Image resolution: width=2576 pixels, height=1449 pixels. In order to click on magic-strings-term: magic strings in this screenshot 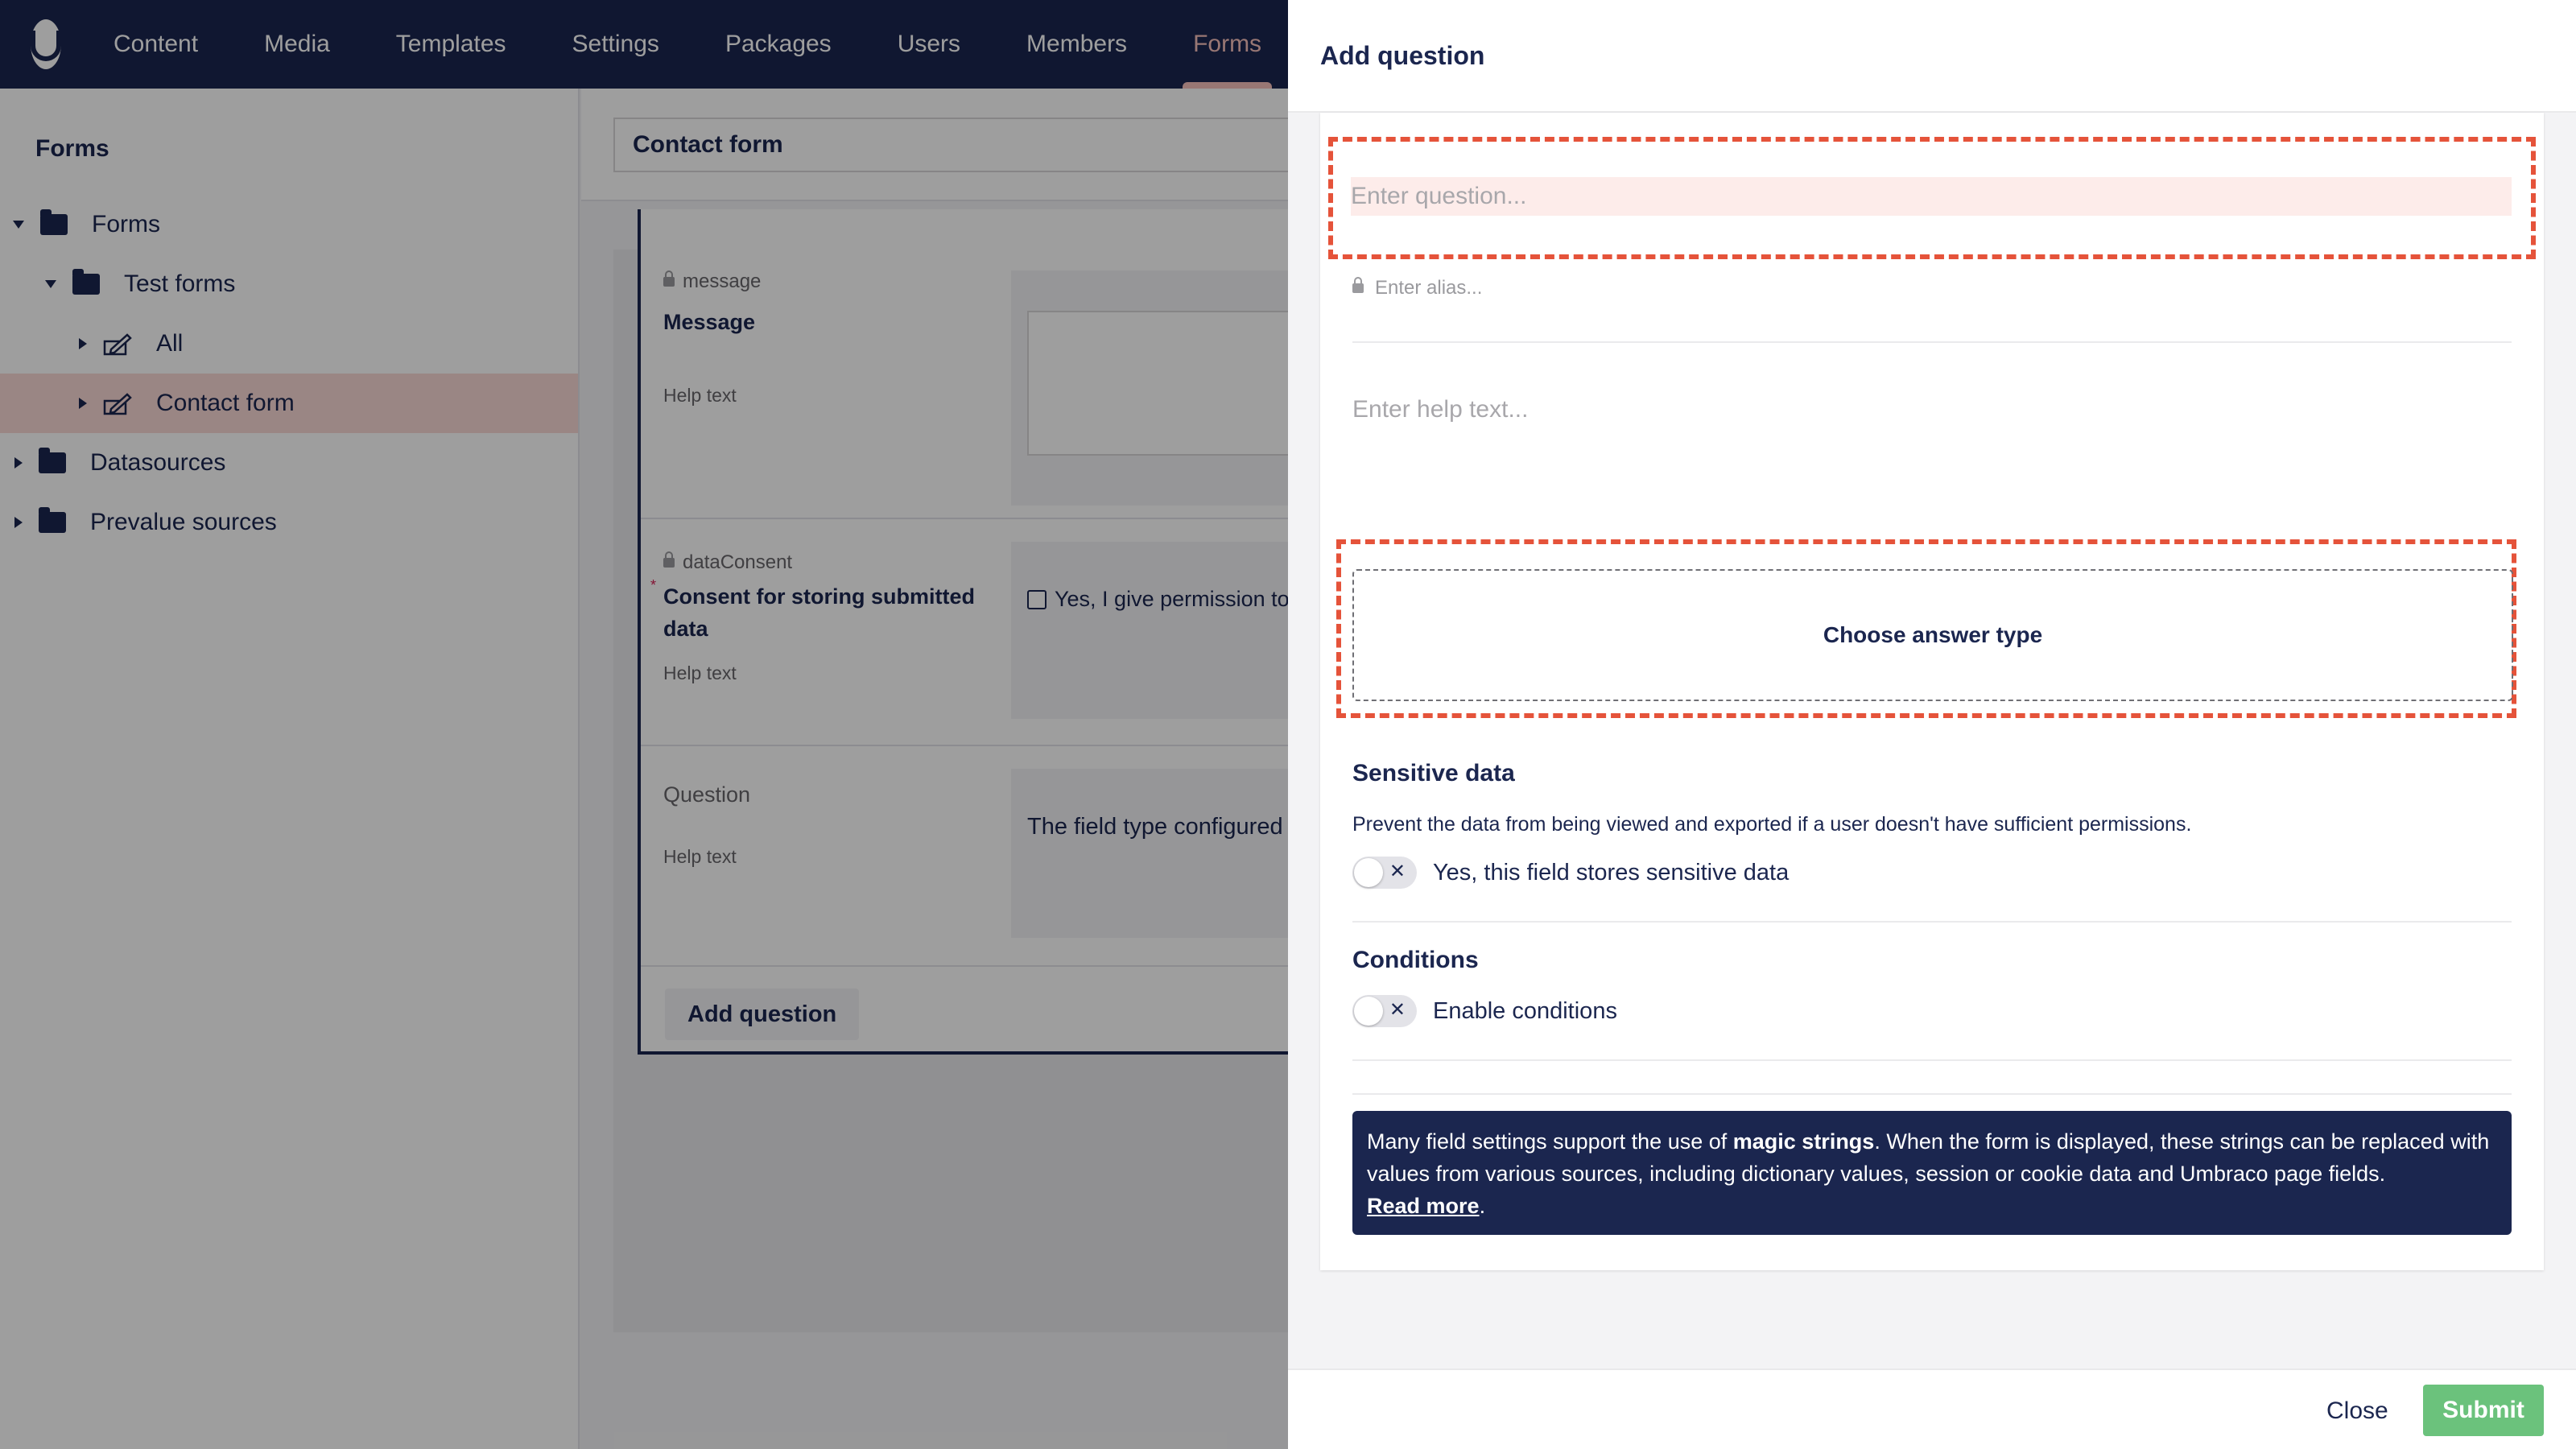, I will do `click(1803, 1141)`.